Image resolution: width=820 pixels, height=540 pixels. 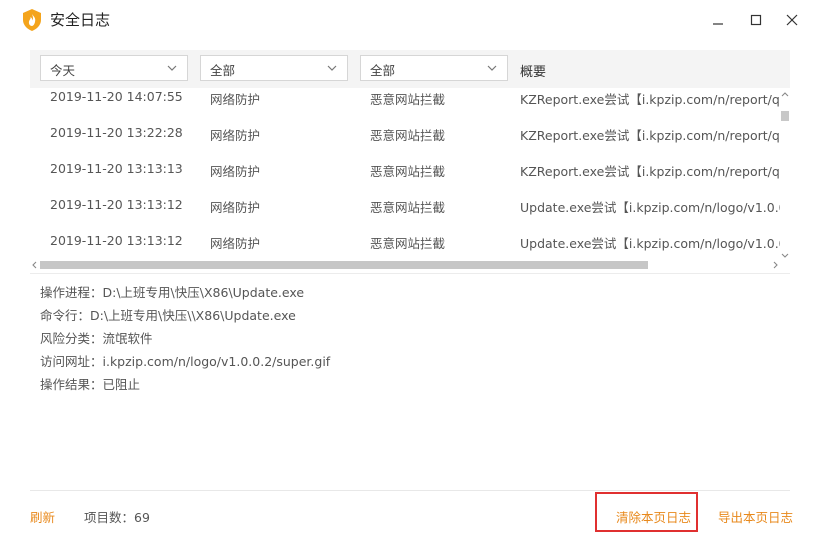 I want to click on time-filter-value: 今天, so click(x=63, y=70).